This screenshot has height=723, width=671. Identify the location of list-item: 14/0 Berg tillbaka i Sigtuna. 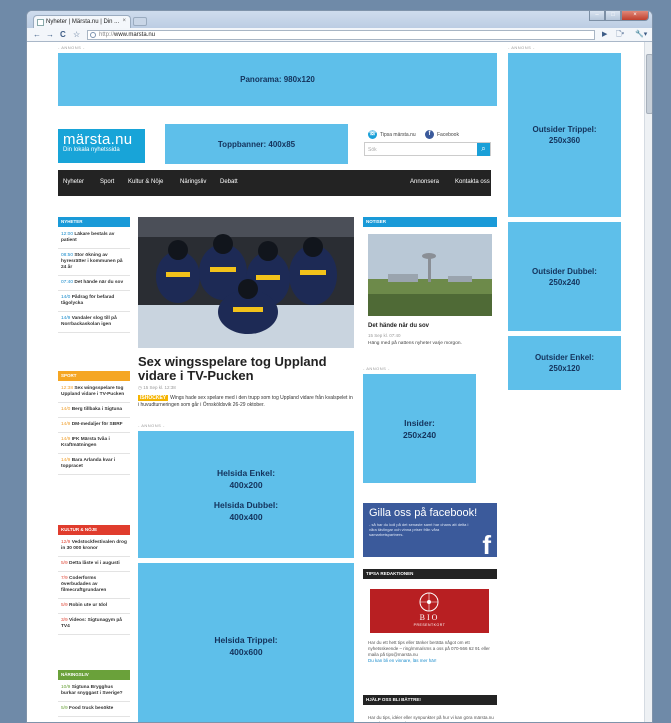
(94, 410).